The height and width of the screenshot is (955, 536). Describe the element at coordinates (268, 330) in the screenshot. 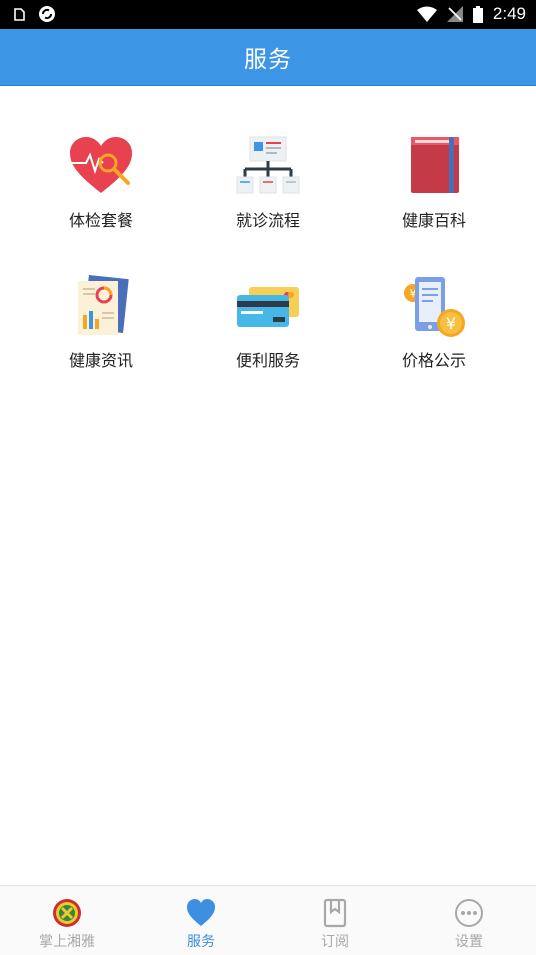

I see `service-item-convenience: 便利服务` at that location.